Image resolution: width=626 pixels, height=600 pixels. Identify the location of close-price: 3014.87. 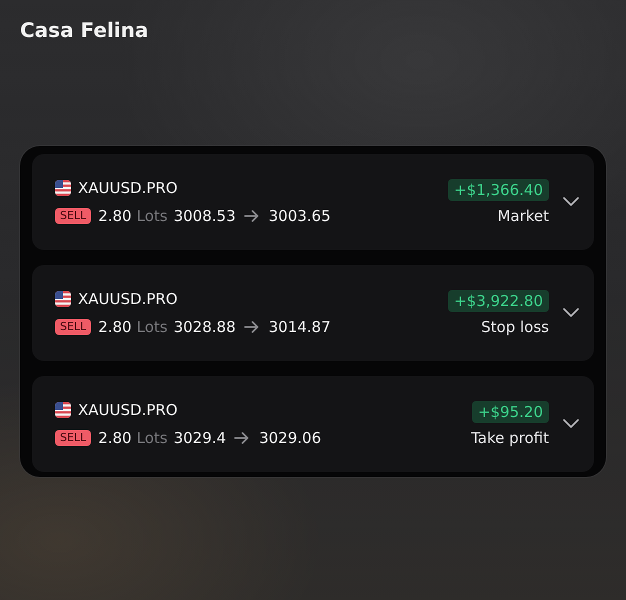
(299, 327).